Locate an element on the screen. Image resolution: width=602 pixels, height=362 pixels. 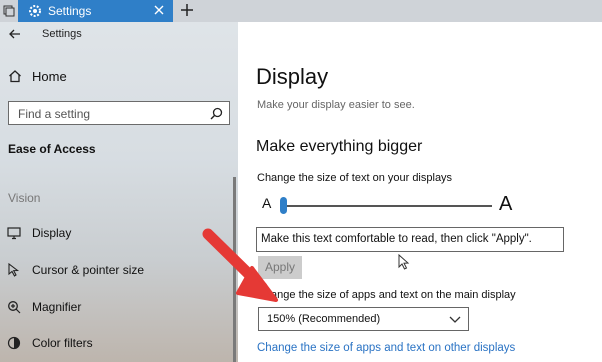
cursor-icon is located at coordinates (14, 270).